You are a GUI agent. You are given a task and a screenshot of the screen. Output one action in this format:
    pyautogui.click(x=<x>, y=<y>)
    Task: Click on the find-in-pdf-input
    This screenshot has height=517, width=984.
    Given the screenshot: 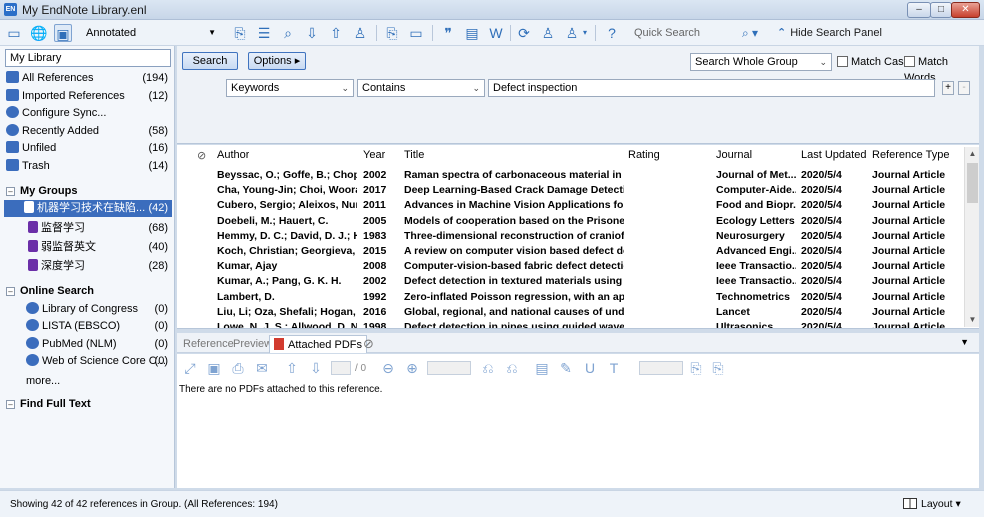 What is the action you would take?
    pyautogui.click(x=661, y=368)
    